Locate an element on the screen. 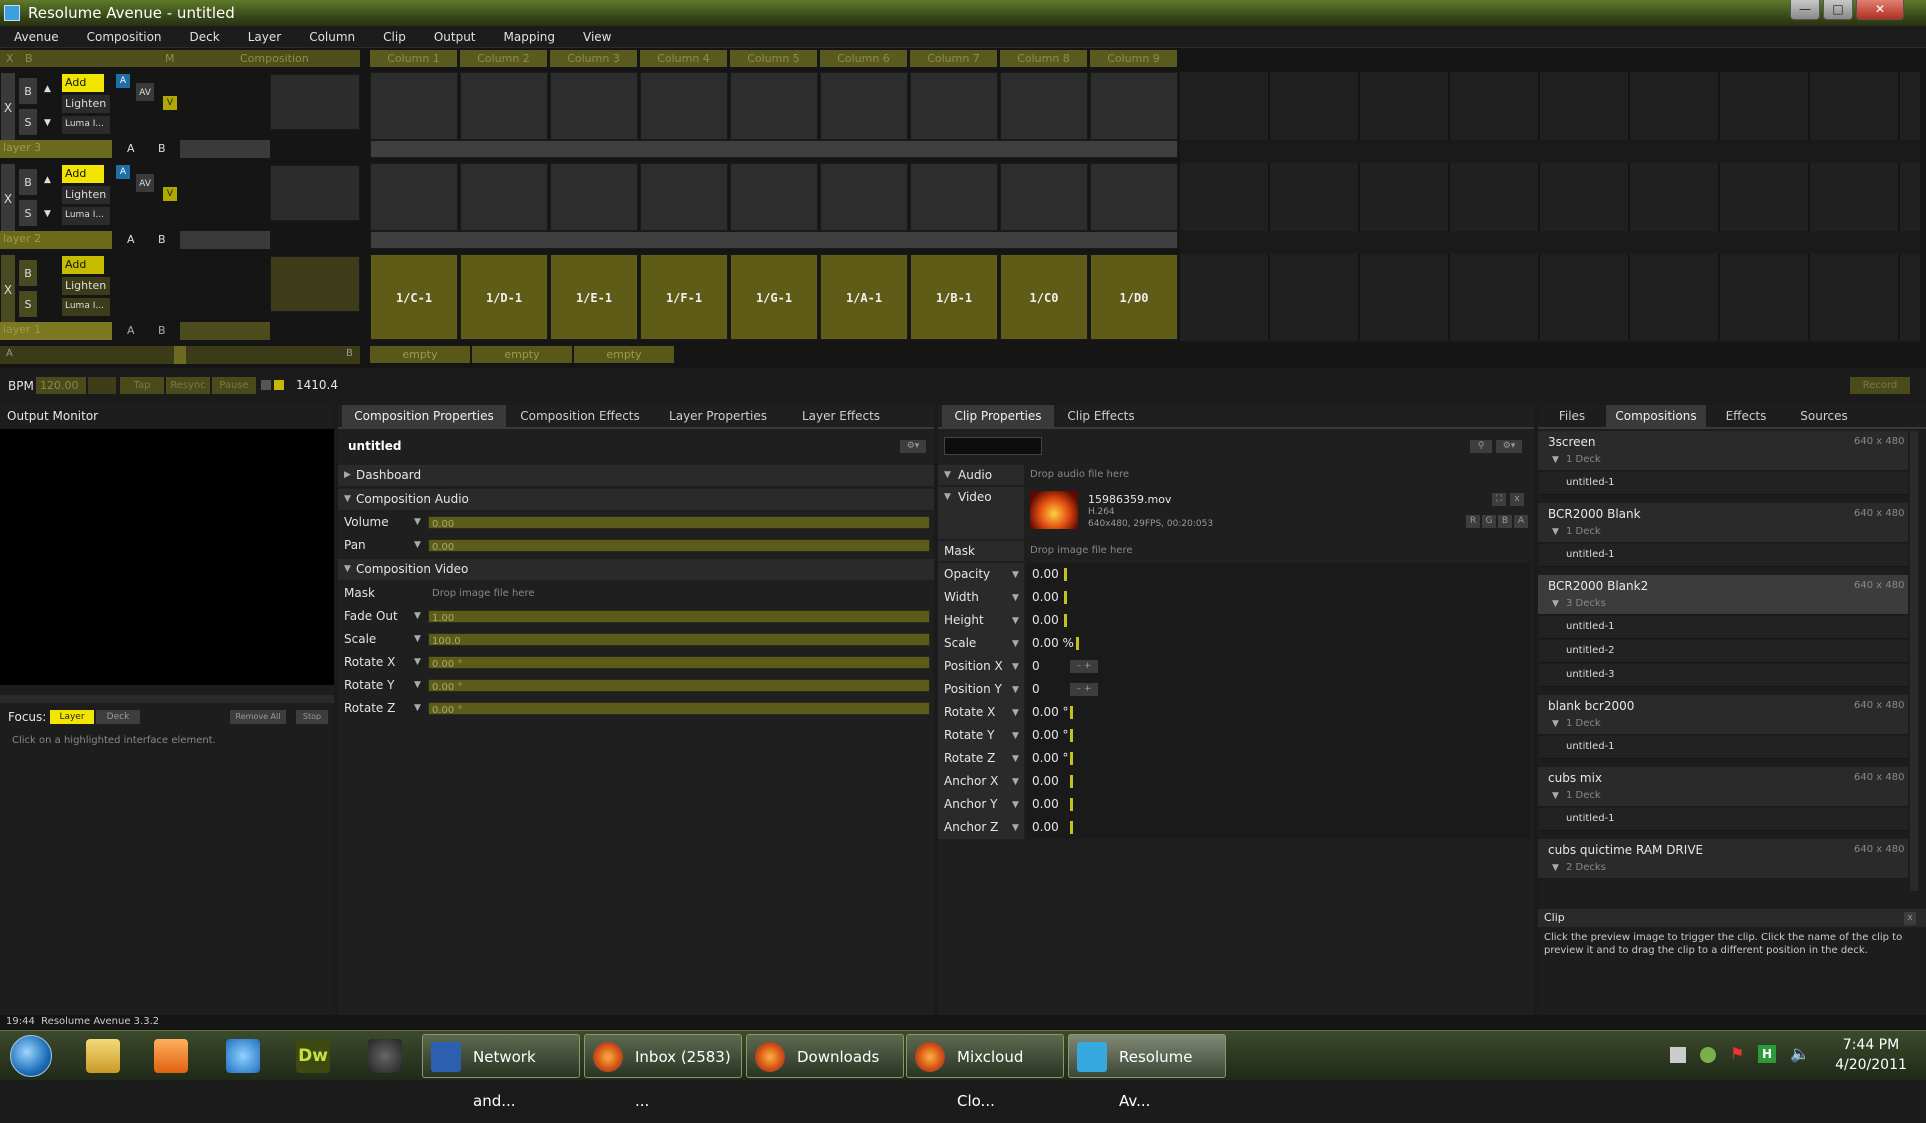 Image resolution: width=1926 pixels, height=1123 pixels. tab-compositions: Compositions is located at coordinates (1656, 416).